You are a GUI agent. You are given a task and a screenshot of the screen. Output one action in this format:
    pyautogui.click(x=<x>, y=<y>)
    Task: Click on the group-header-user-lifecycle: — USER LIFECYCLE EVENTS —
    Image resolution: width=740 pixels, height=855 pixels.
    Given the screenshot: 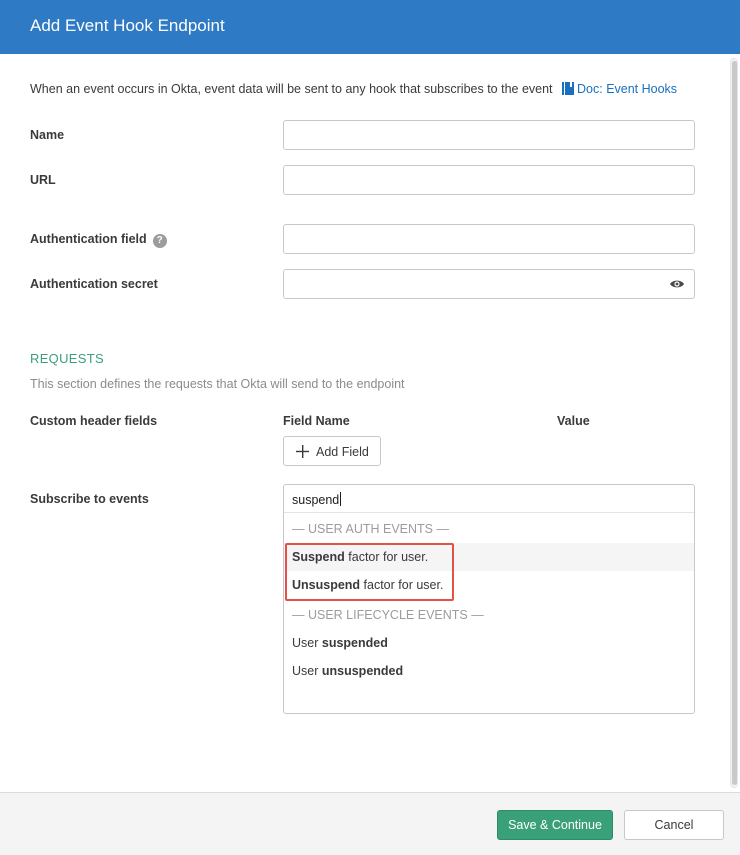 What is the action you would take?
    pyautogui.click(x=388, y=615)
    